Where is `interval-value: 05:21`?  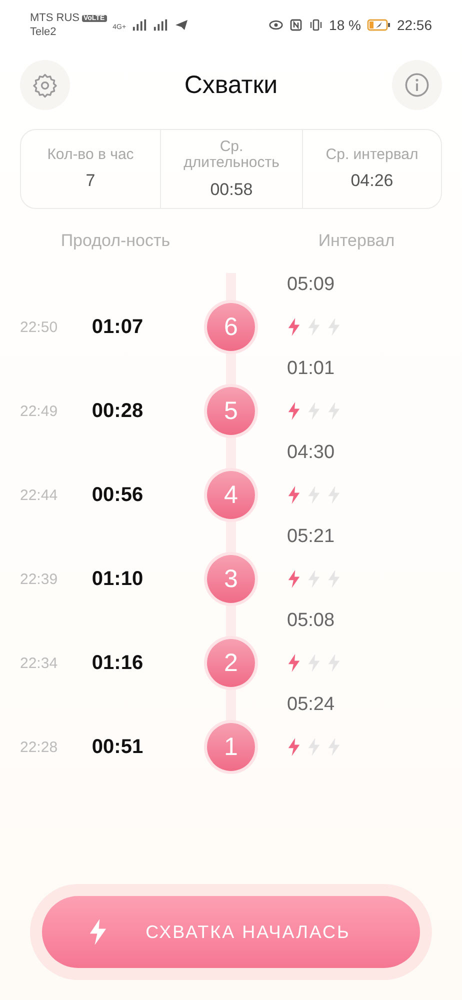
interval-value: 05:21 is located at coordinates (311, 537).